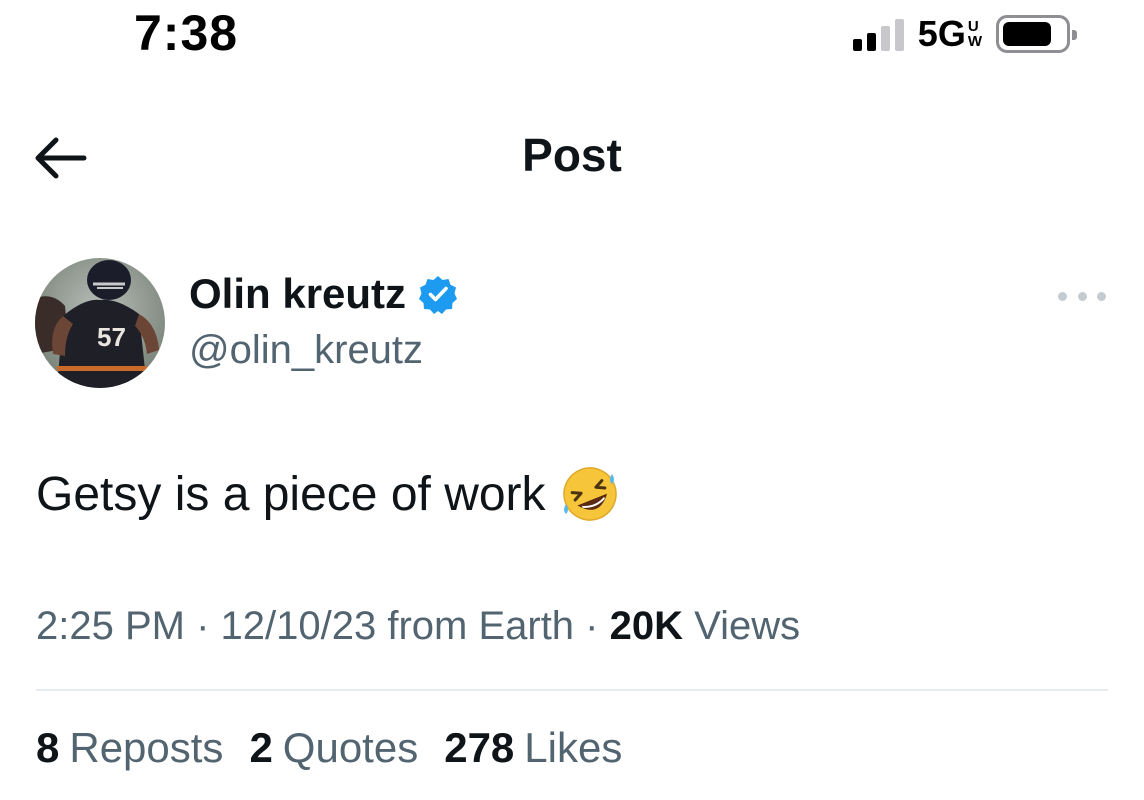  What do you see at coordinates (878, 34) in the screenshot?
I see `signal-strength-icon` at bounding box center [878, 34].